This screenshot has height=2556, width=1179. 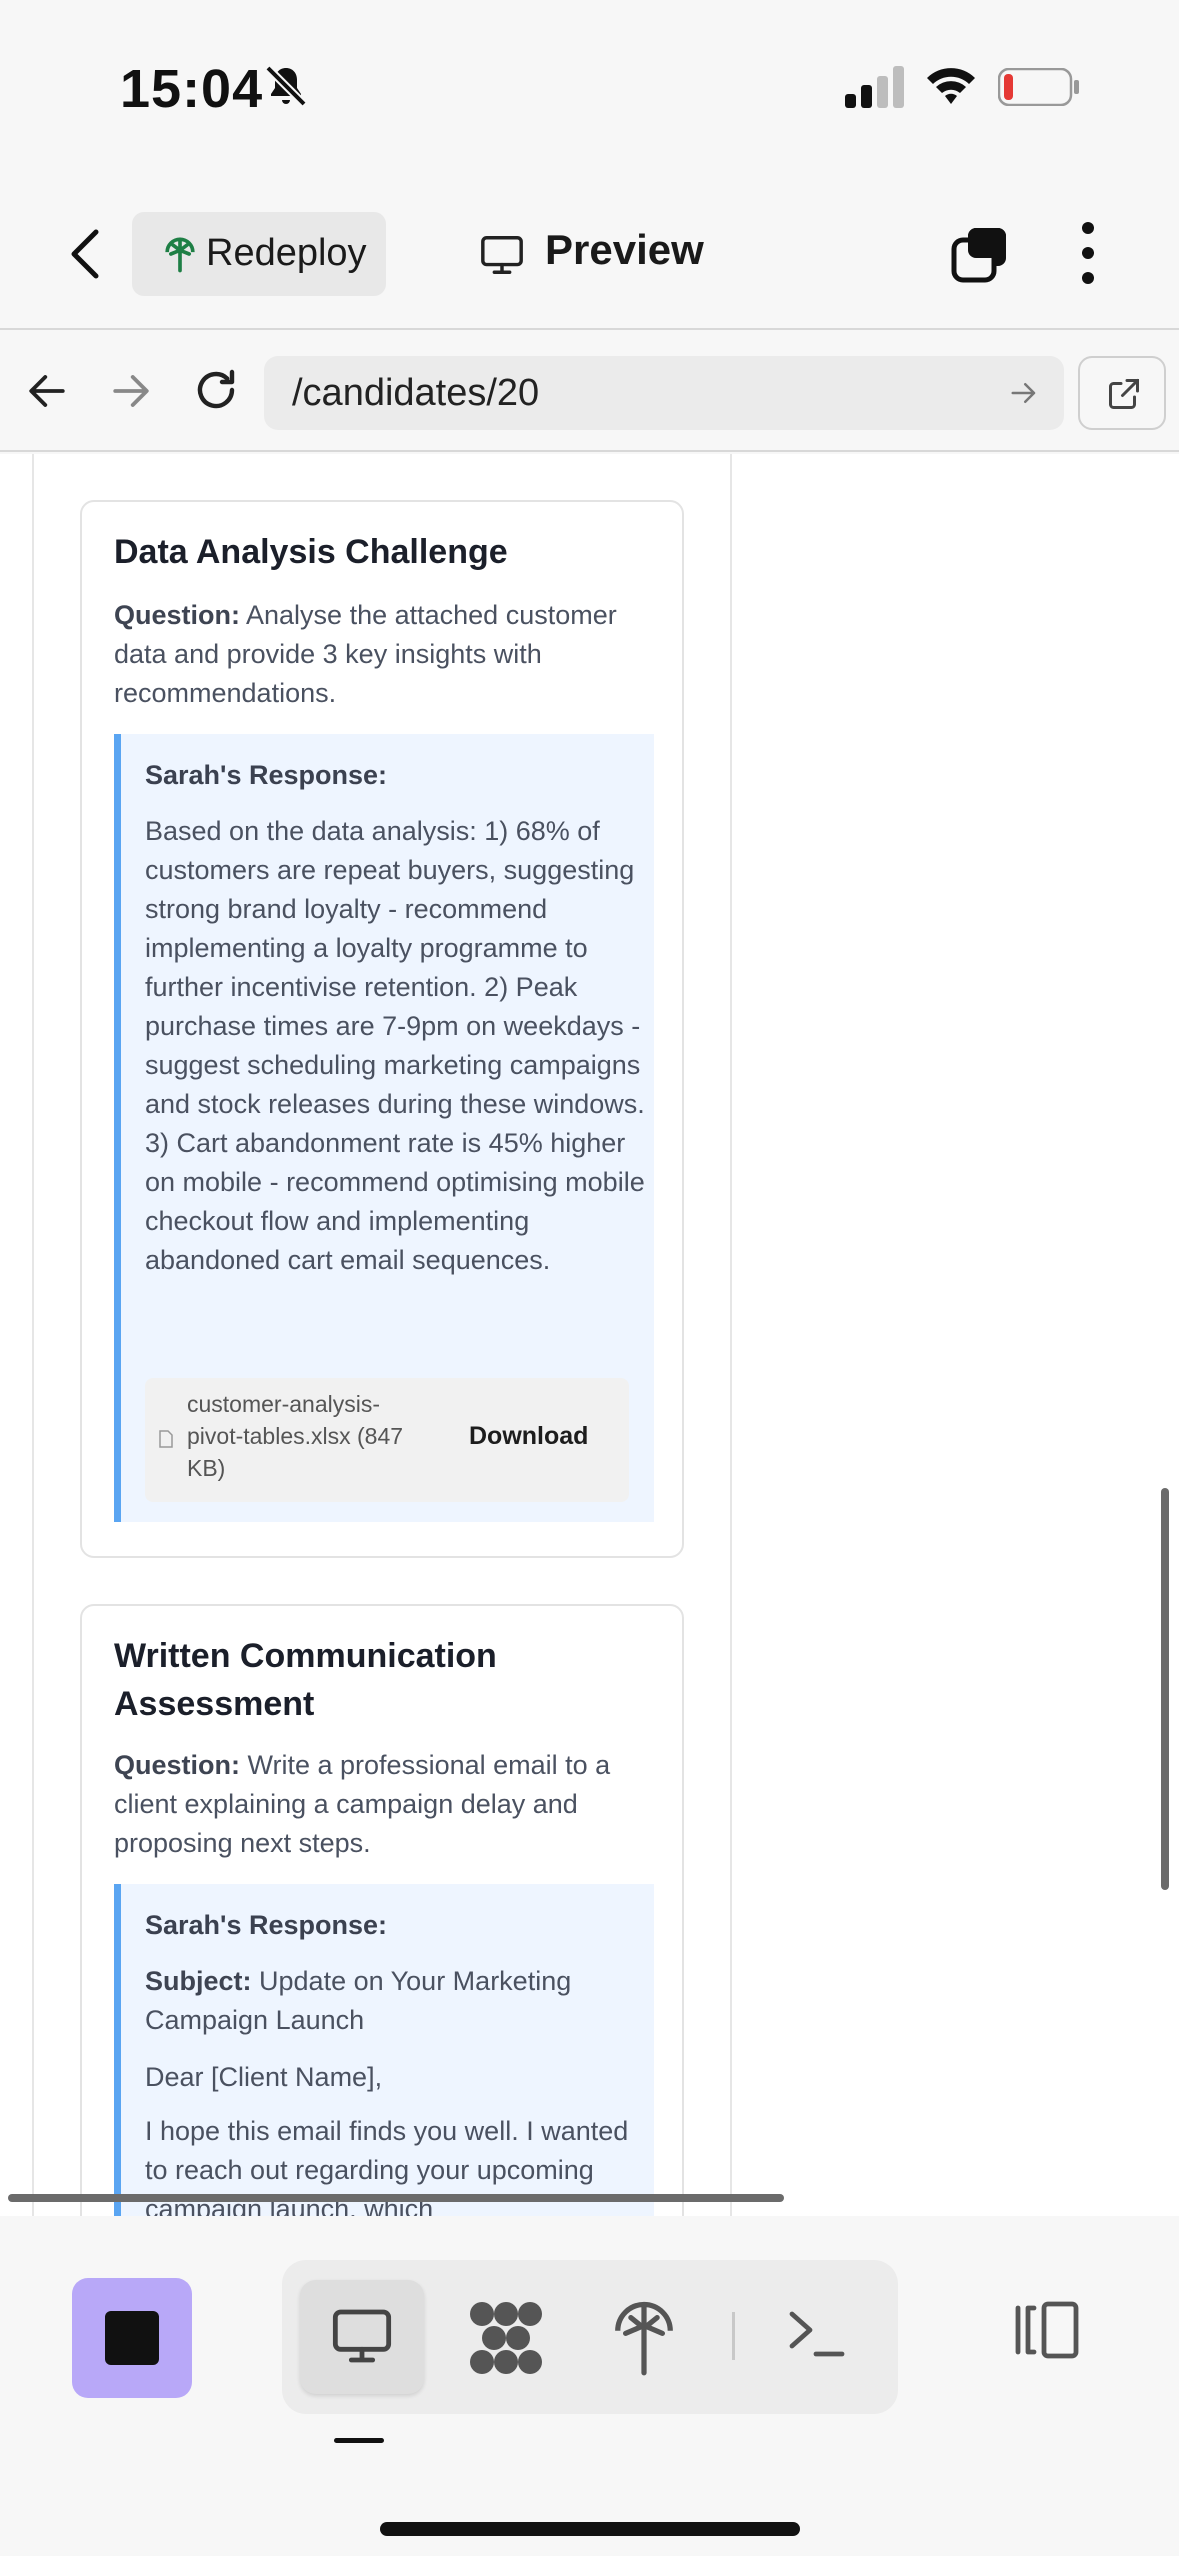 I want to click on divider, so click(x=733, y=2336).